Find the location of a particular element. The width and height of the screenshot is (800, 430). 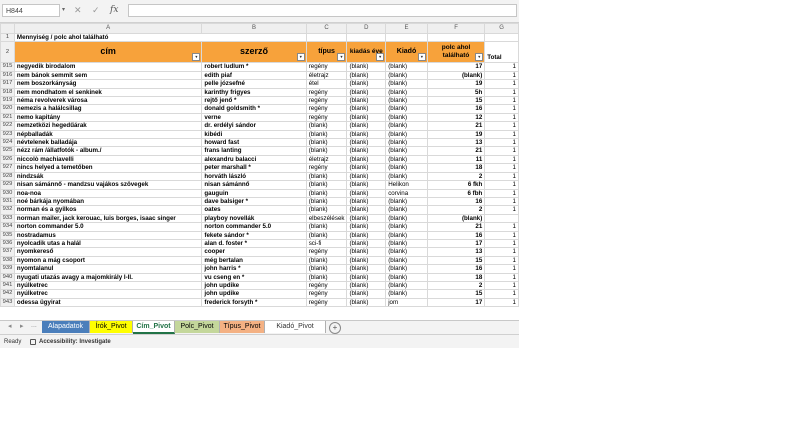

cell-polc: 19 is located at coordinates (456, 134).